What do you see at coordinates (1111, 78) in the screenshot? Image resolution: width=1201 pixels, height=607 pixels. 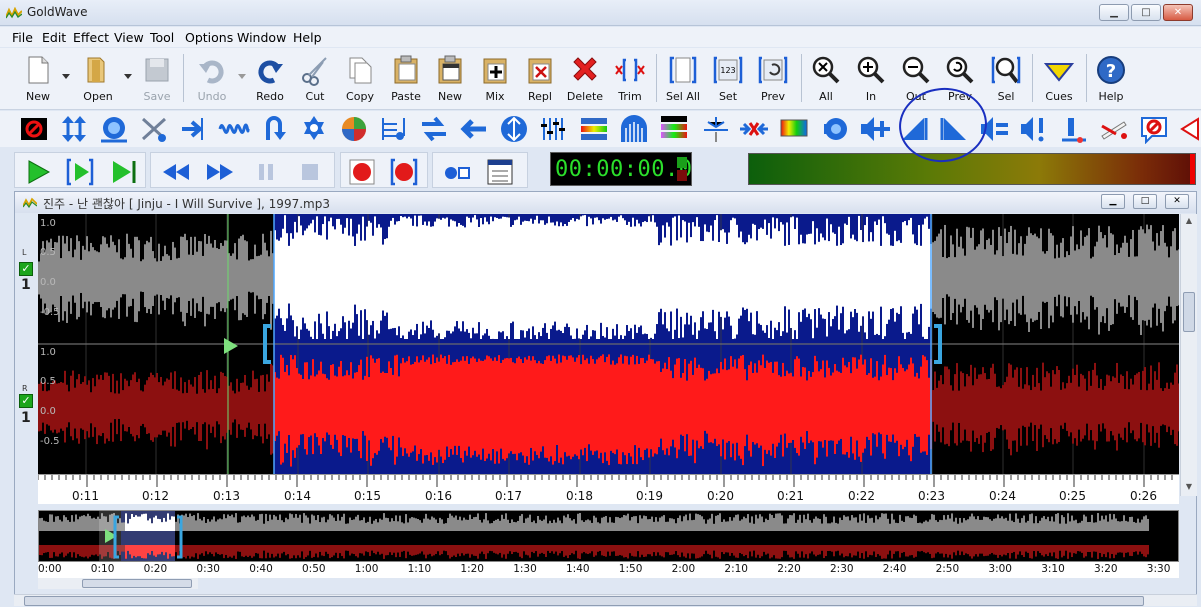 I see `help-button: ? Help` at bounding box center [1111, 78].